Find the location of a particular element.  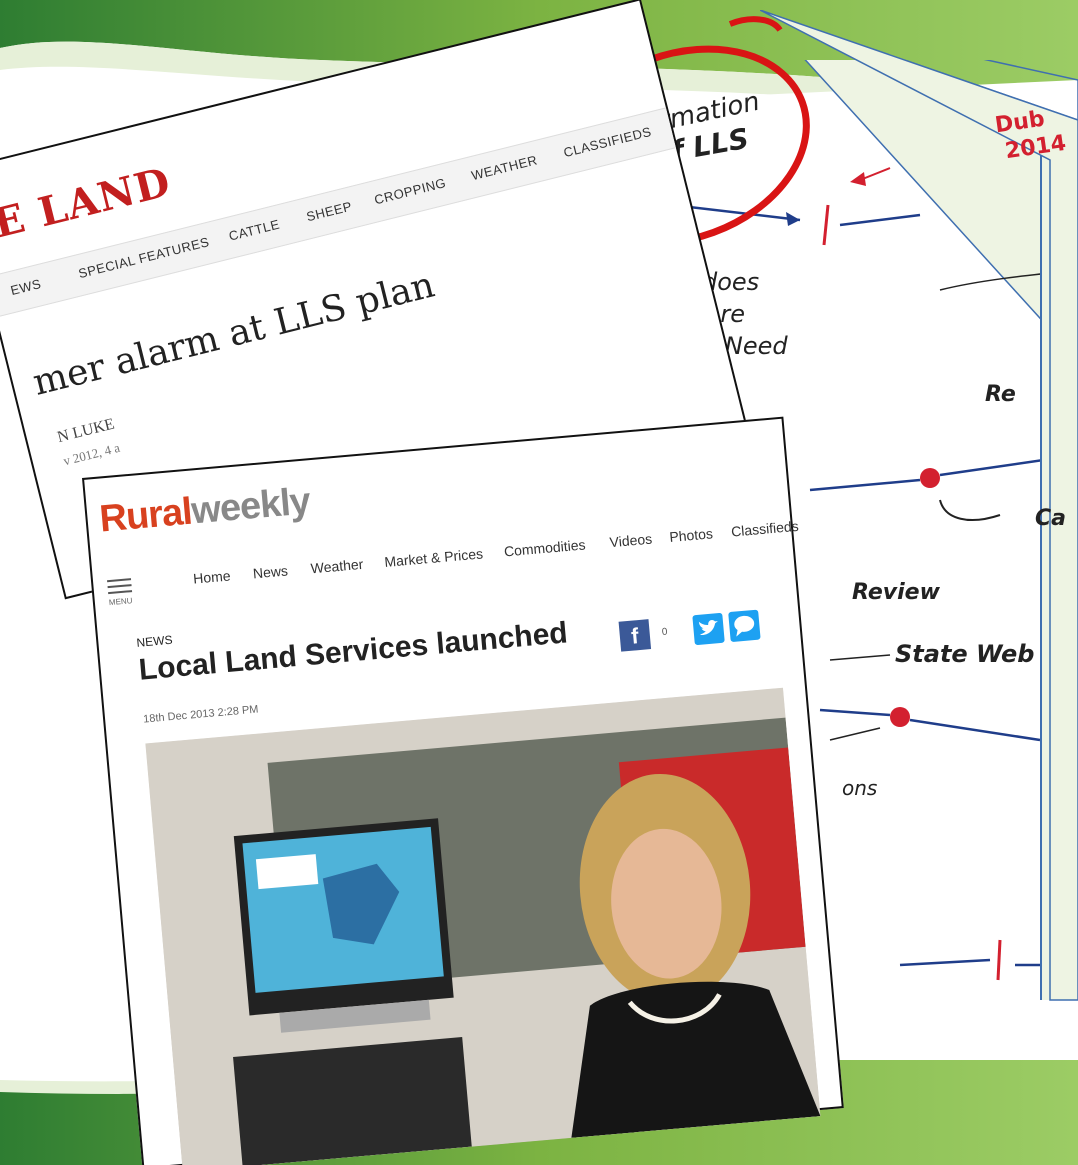

menu-label: MENU is located at coordinates (120, 602).